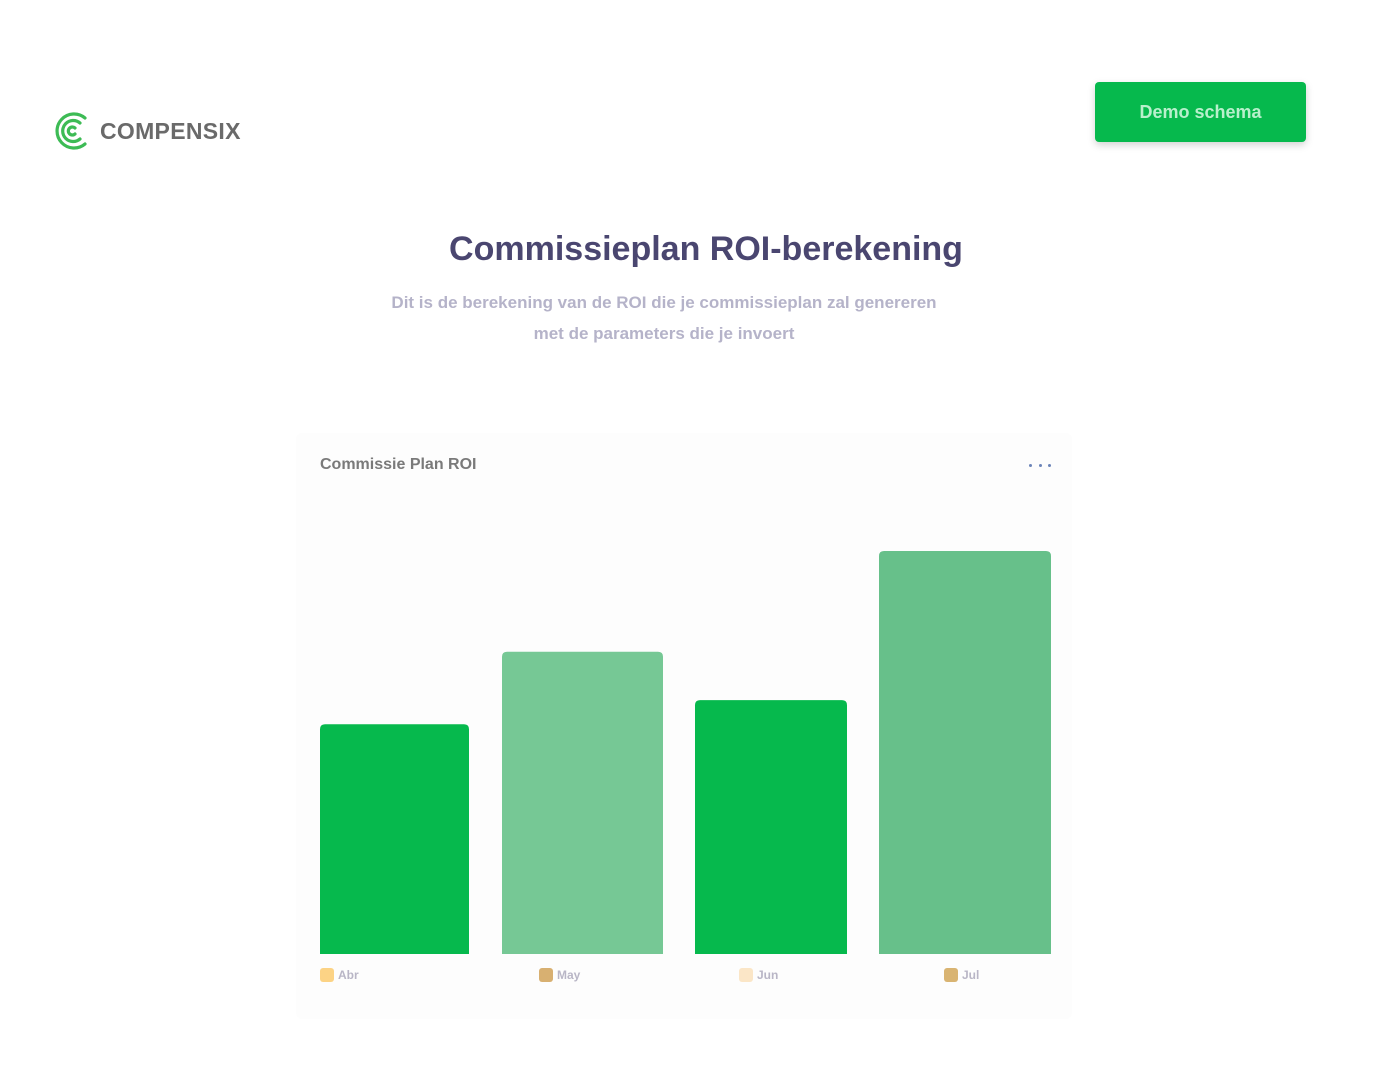 Image resolution: width=1390 pixels, height=1092 pixels. Describe the element at coordinates (71, 131) in the screenshot. I see `compensix-logo-icon` at that location.